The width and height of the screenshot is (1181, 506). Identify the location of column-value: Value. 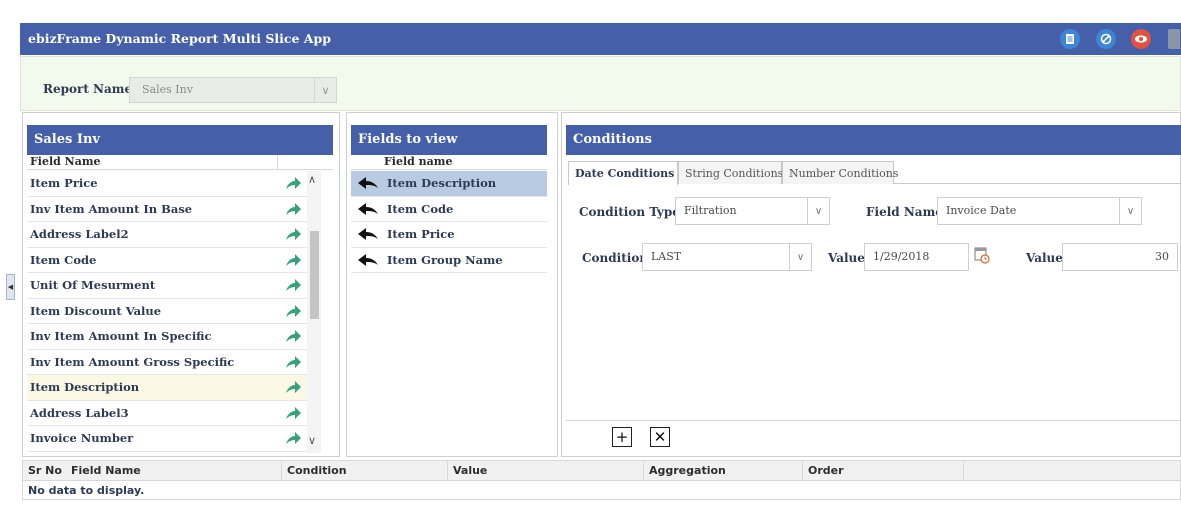
(470, 470).